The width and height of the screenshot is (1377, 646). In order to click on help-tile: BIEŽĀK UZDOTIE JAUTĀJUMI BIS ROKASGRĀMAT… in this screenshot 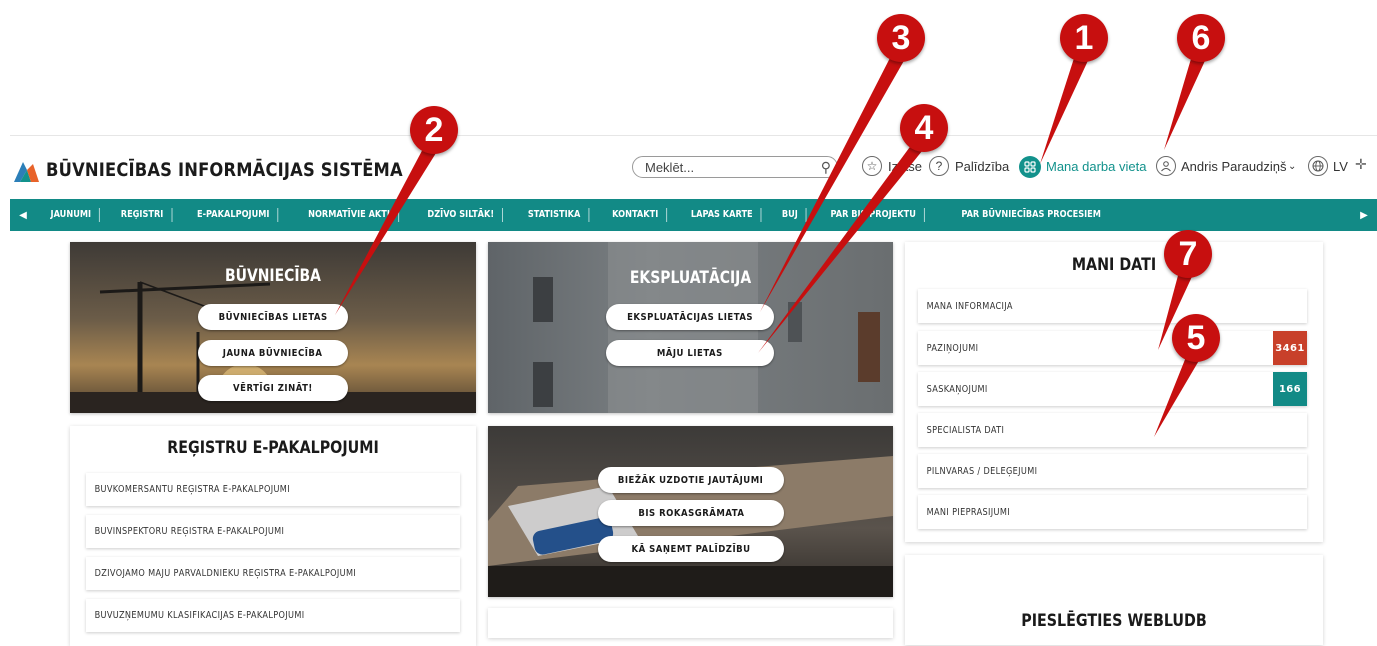, I will do `click(690, 511)`.